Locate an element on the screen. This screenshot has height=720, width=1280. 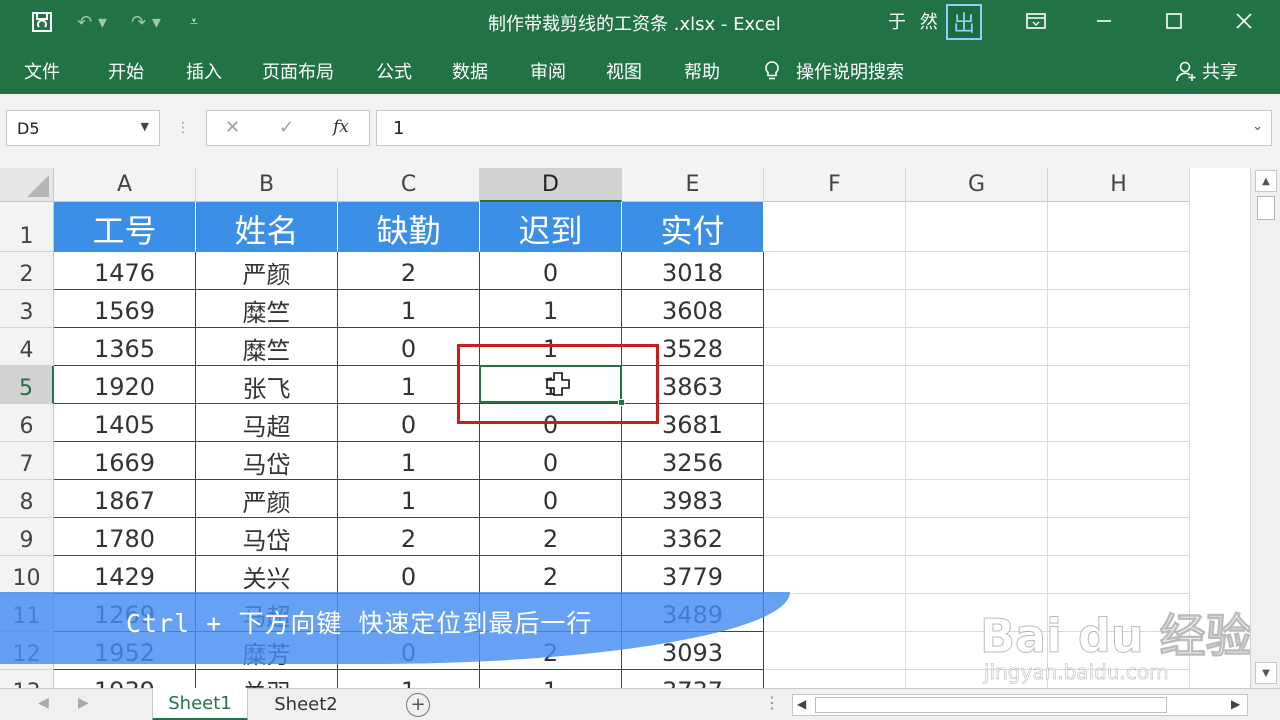
sheet-tab-sheet2: Sheet2 is located at coordinates (306, 704).